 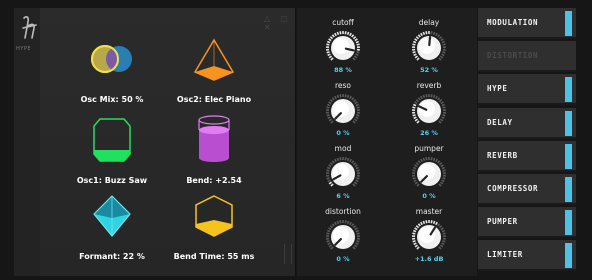 What do you see at coordinates (343, 236) in the screenshot?
I see `knob-distortion-dial` at bounding box center [343, 236].